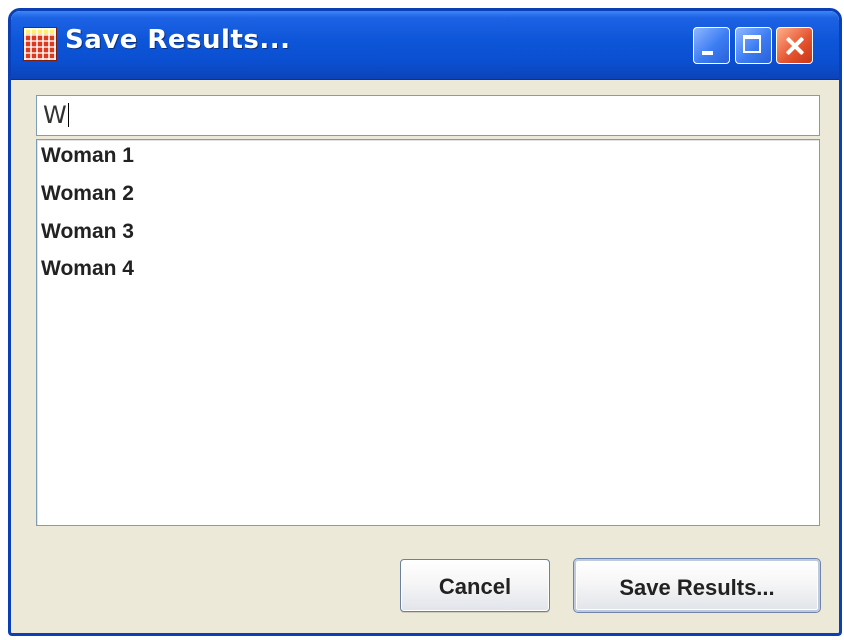 The height and width of the screenshot is (640, 844). I want to click on search-input-value: W, so click(55, 115).